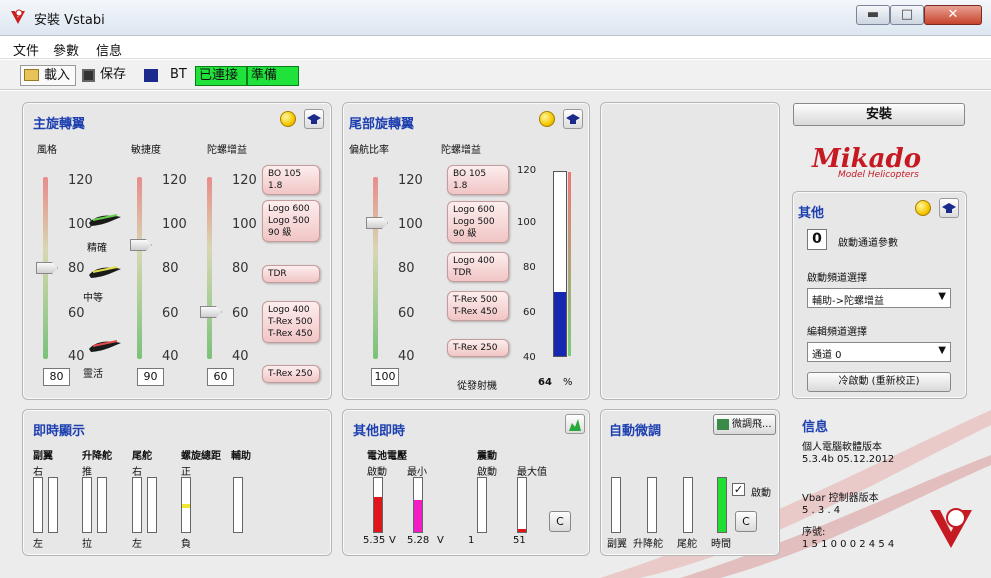  What do you see at coordinates (527, 170) in the screenshot?
I see `gauge-tick: 120` at bounding box center [527, 170].